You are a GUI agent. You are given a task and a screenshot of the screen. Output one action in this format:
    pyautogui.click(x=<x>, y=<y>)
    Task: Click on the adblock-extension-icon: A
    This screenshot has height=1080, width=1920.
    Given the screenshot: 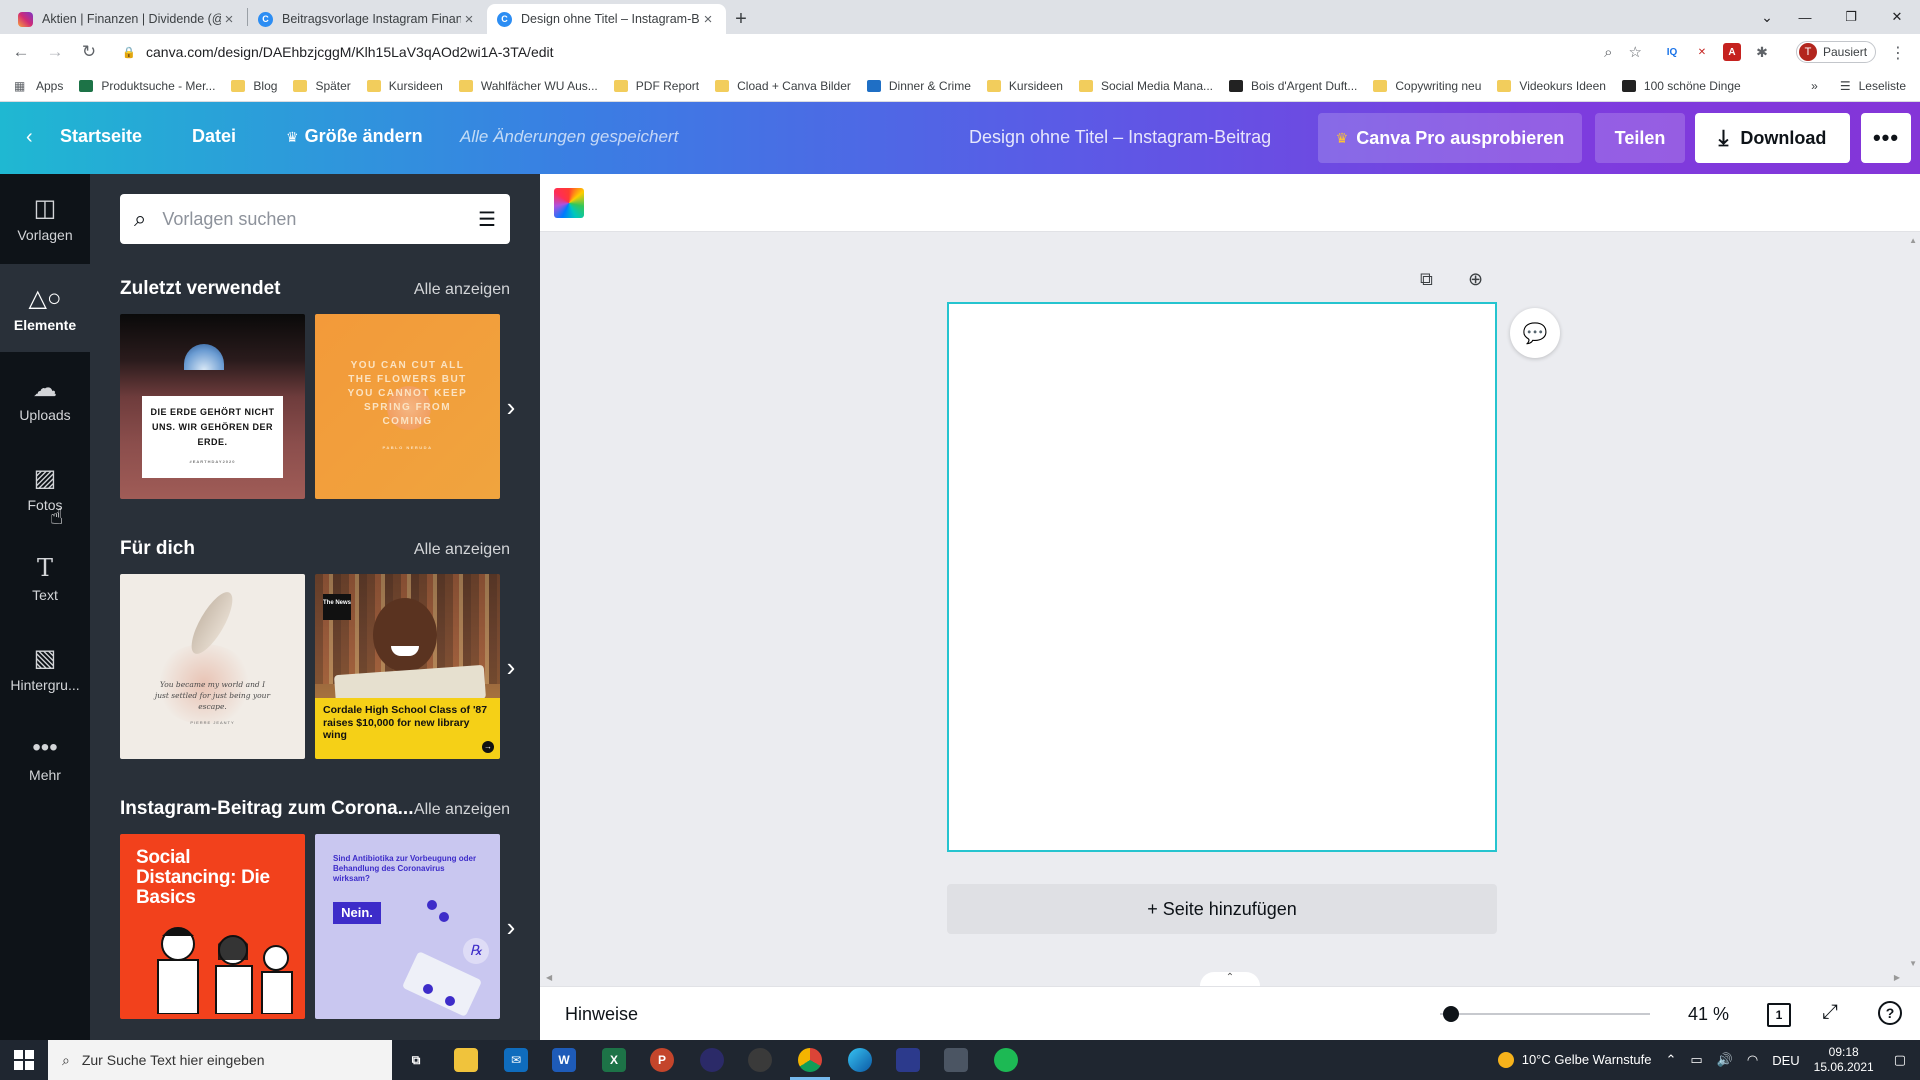 What is the action you would take?
    pyautogui.click(x=1732, y=52)
    